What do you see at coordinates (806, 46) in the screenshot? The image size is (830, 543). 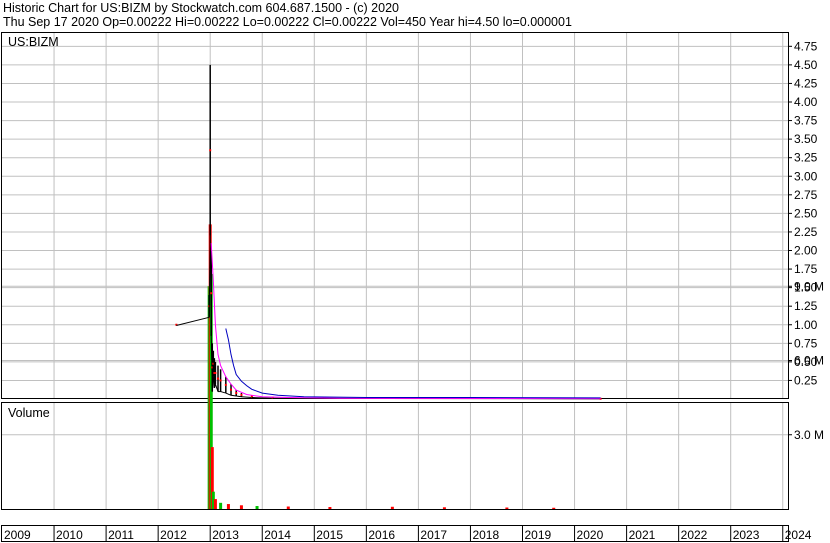 I see `y-tick-label: 4.75` at bounding box center [806, 46].